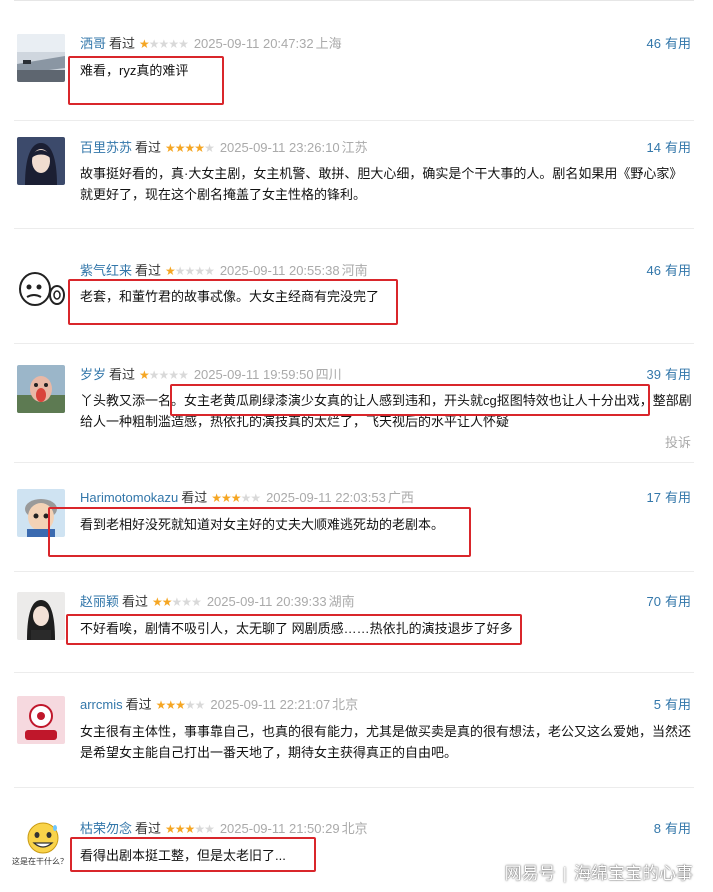  What do you see at coordinates (93, 374) in the screenshot?
I see `username-link: 岁岁` at bounding box center [93, 374].